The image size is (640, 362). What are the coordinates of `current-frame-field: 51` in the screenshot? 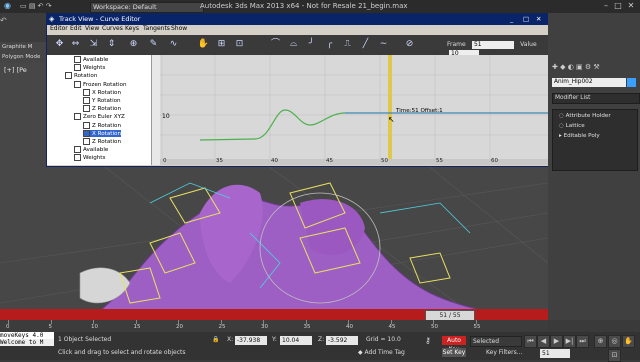 It's located at (555, 353).